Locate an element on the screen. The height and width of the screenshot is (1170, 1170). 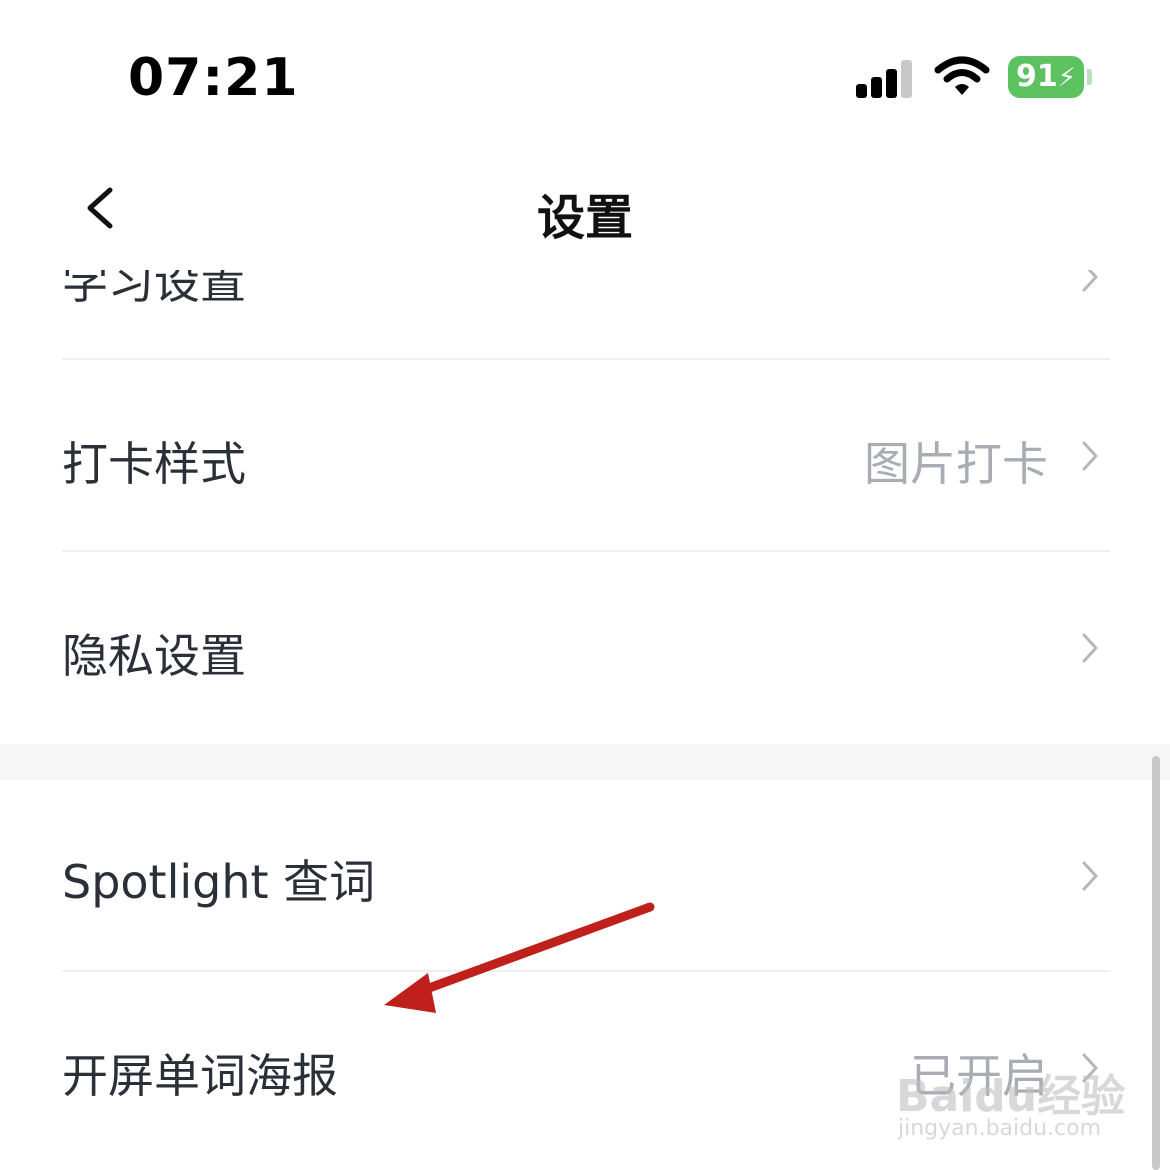
charging-bolt-icon: ⚡ is located at coordinates (1066, 78).